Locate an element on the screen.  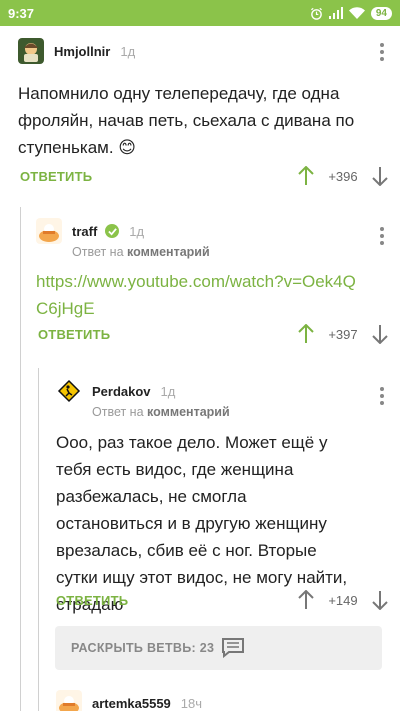
comment-header: artemka5559 18ч is located at coordinates (228, 700).